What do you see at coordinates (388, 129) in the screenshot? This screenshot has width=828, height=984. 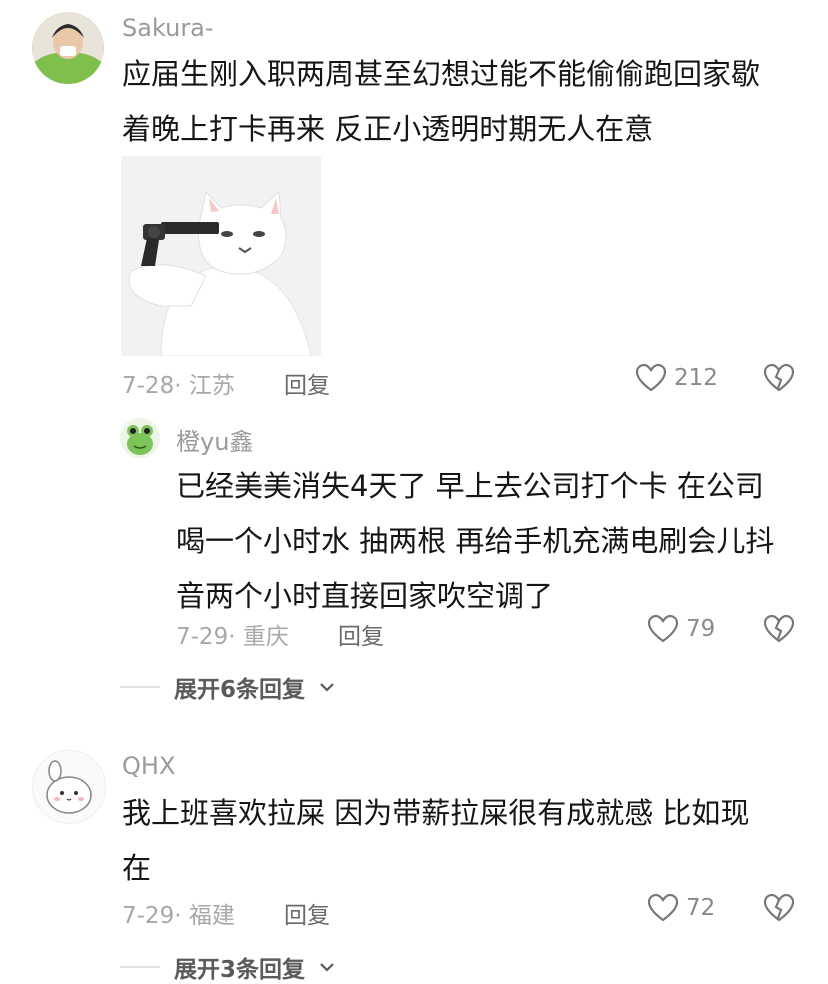 I see `comment-text-line: 着晚上打卡再来 反正小透明时期无人在意` at bounding box center [388, 129].